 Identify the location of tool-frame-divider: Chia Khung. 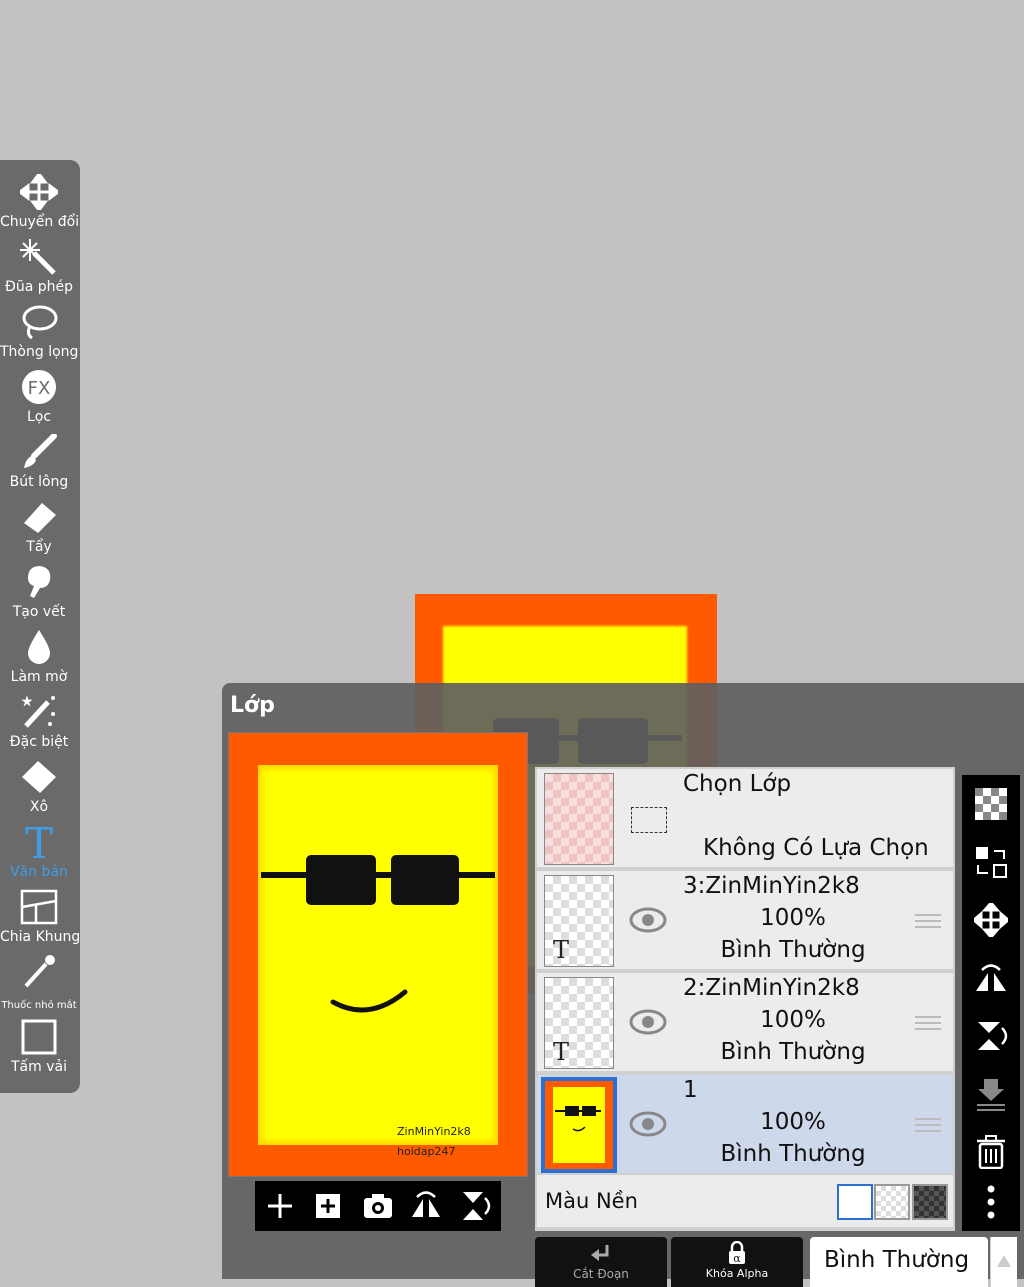
(40, 919).